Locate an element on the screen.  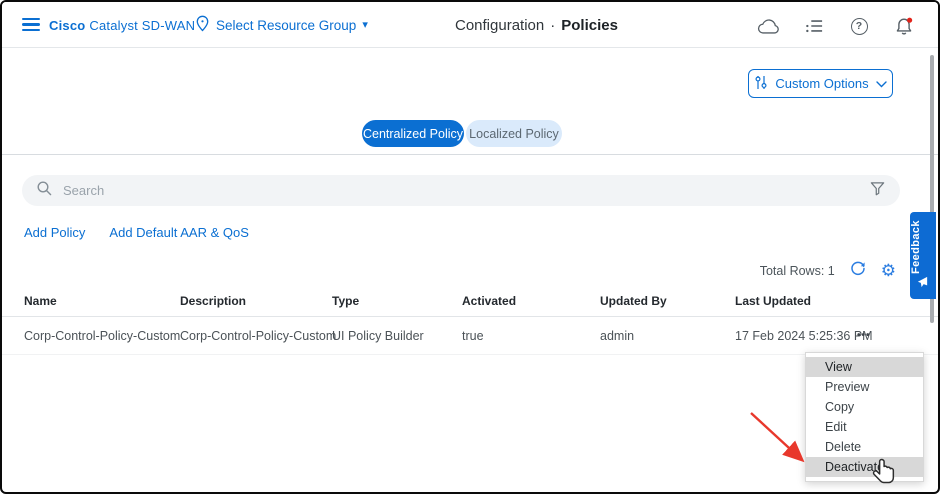
megaphone-icon is located at coordinates (922, 285).